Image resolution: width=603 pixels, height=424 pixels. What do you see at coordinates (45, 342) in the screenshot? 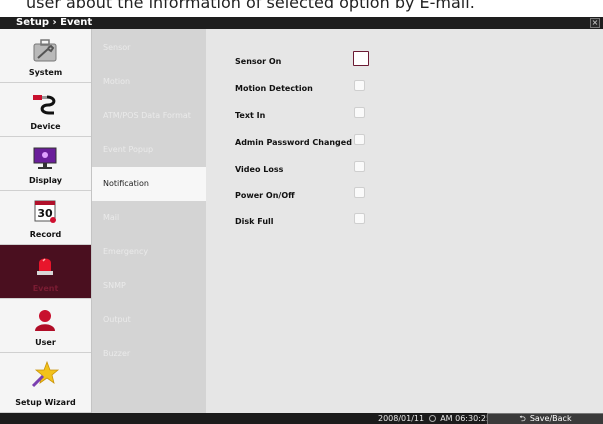
I see `sidebar-item-label: User` at bounding box center [45, 342].